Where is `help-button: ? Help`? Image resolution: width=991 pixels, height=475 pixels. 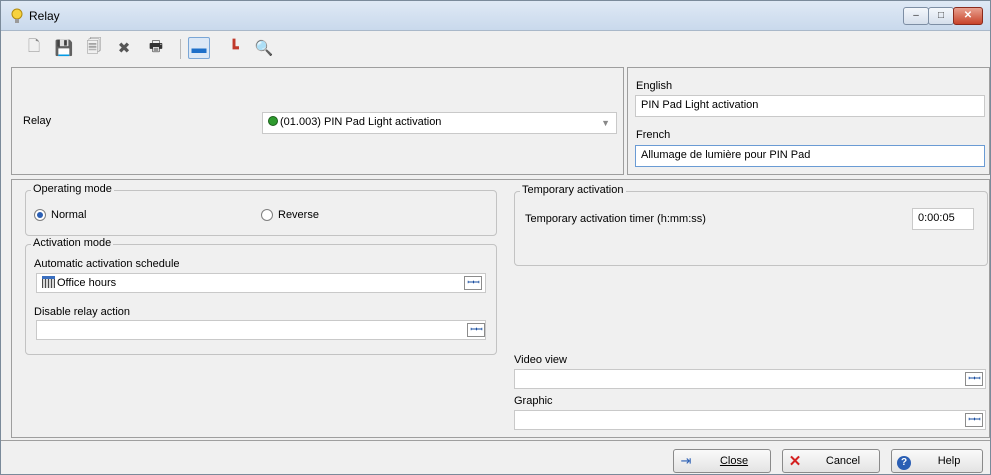 help-button: ? Help is located at coordinates (937, 461).